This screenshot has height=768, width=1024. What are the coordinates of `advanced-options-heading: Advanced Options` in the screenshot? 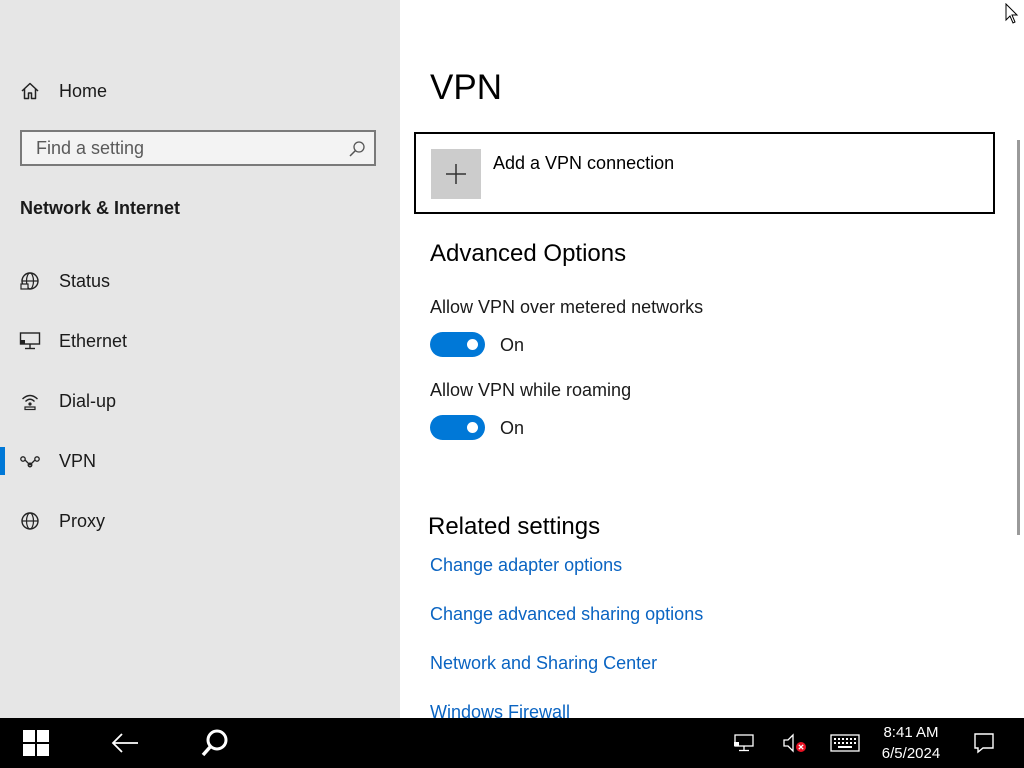 It's located at (528, 253).